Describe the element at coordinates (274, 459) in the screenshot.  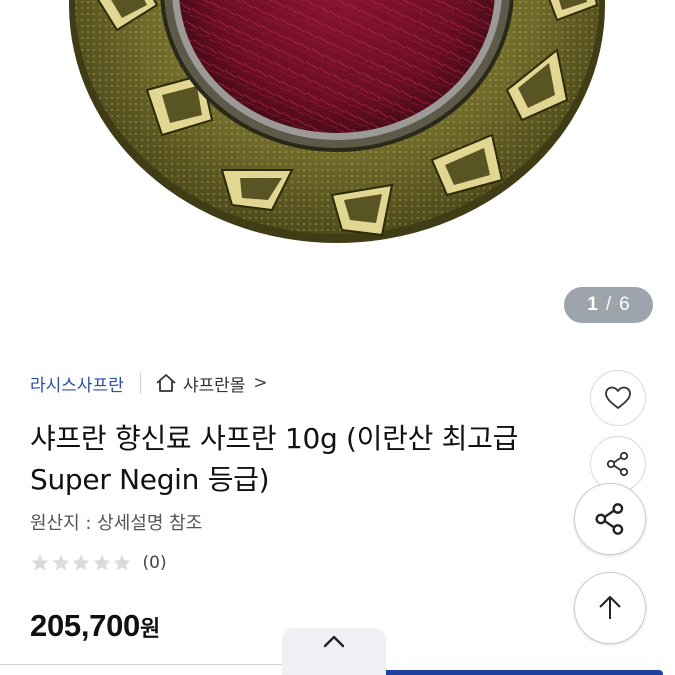
I see `product-title: 샤프란 향신료 사프란 10g (이란산 최고급 Super Negin 등급)` at that location.